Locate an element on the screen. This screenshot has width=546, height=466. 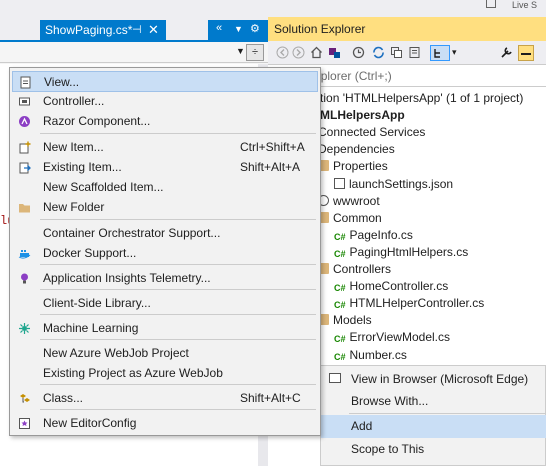
sync-icon is located at coordinates (378, 52).